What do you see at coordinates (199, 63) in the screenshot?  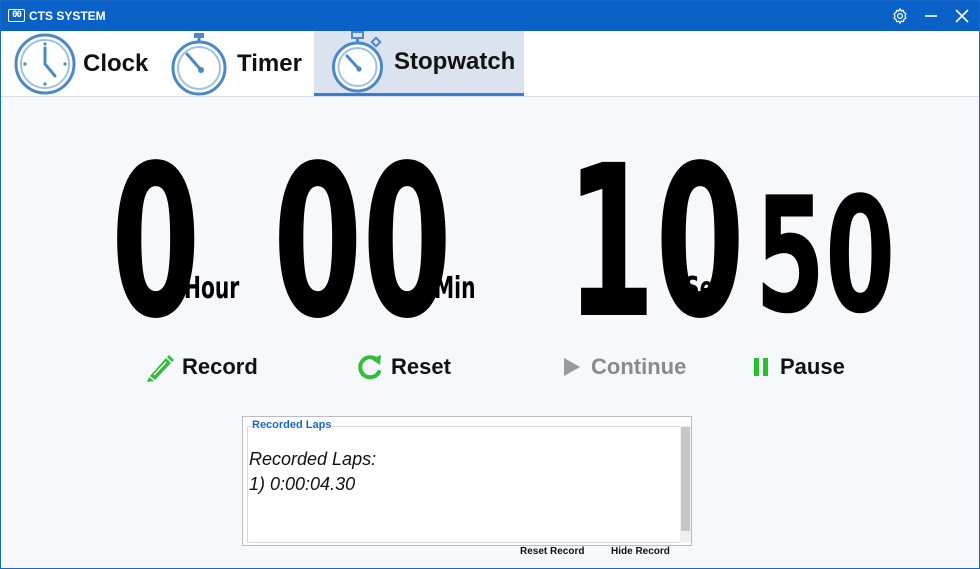 I see `timer-icon` at bounding box center [199, 63].